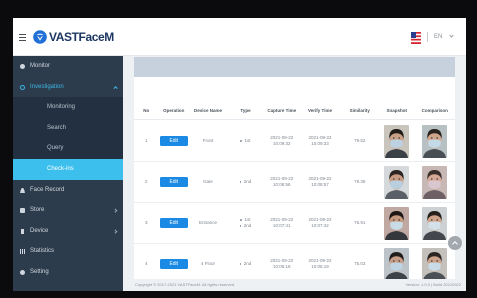  I want to click on sidebar-item-monitor: Monitor, so click(68, 66).